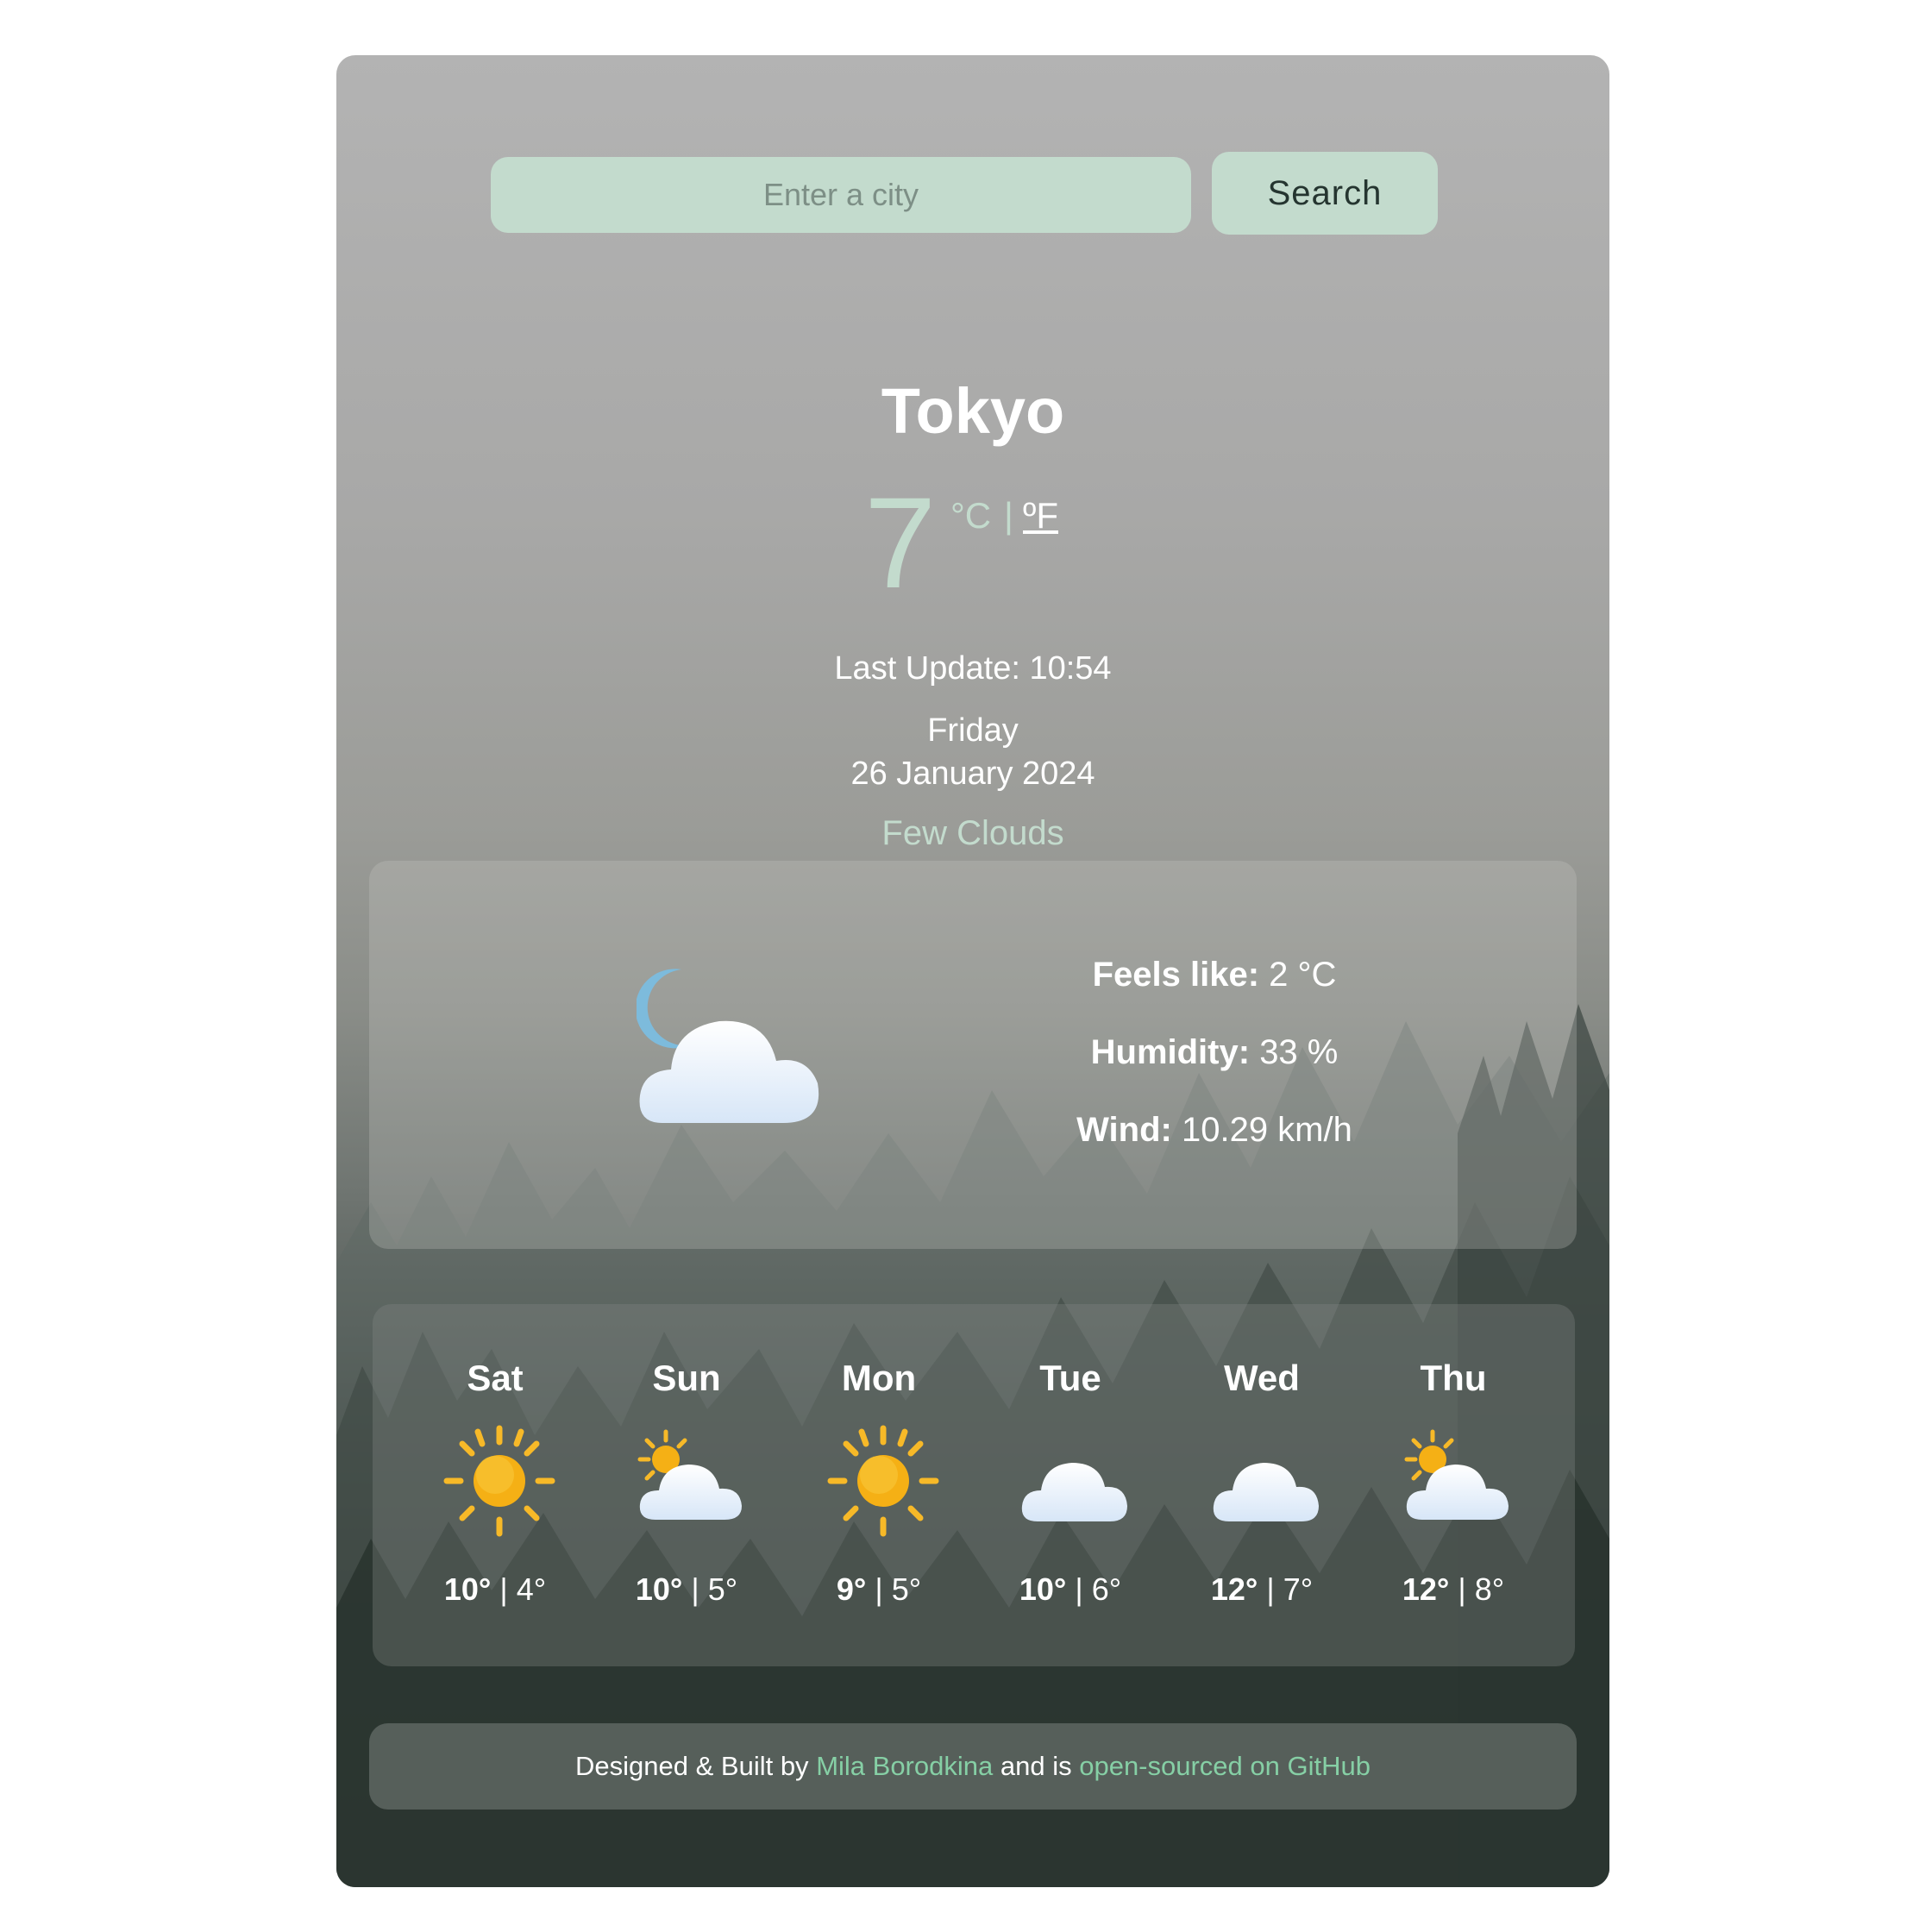 The width and height of the screenshot is (1932, 1932). Describe the element at coordinates (1454, 1378) in the screenshot. I see `forecast-day-name: Thu` at that location.